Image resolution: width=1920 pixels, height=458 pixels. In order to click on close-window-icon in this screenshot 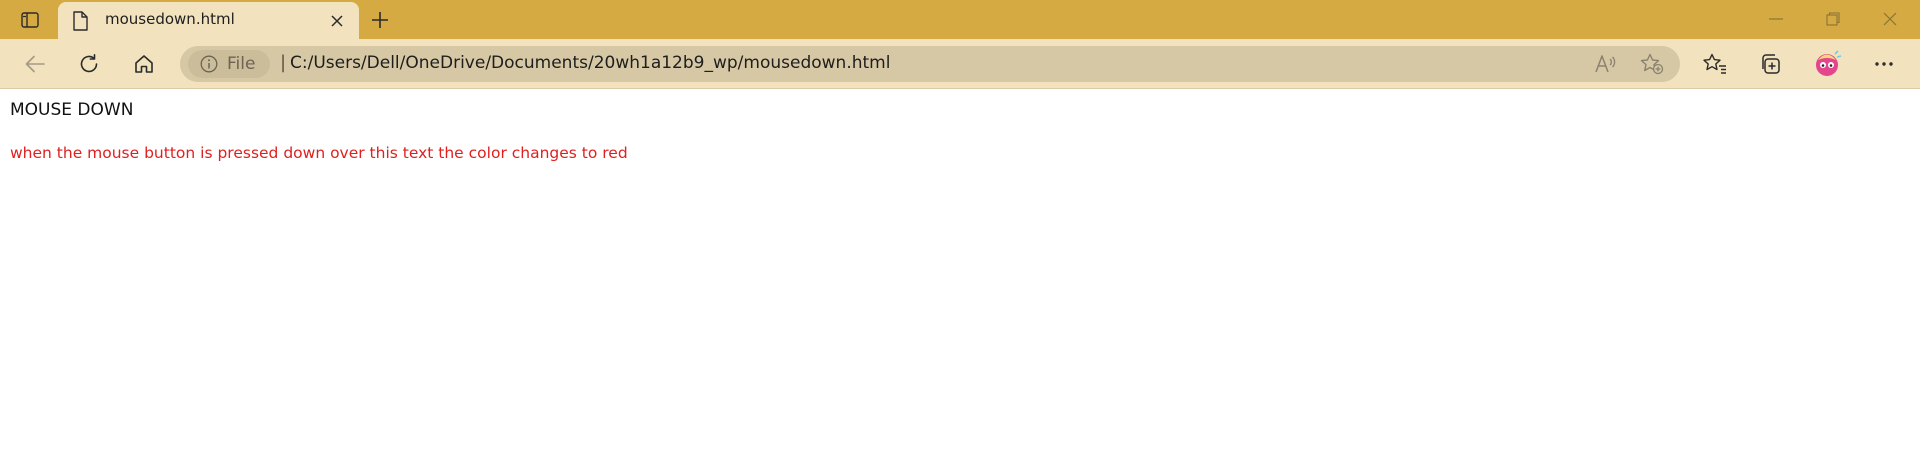, I will do `click(1890, 19)`.